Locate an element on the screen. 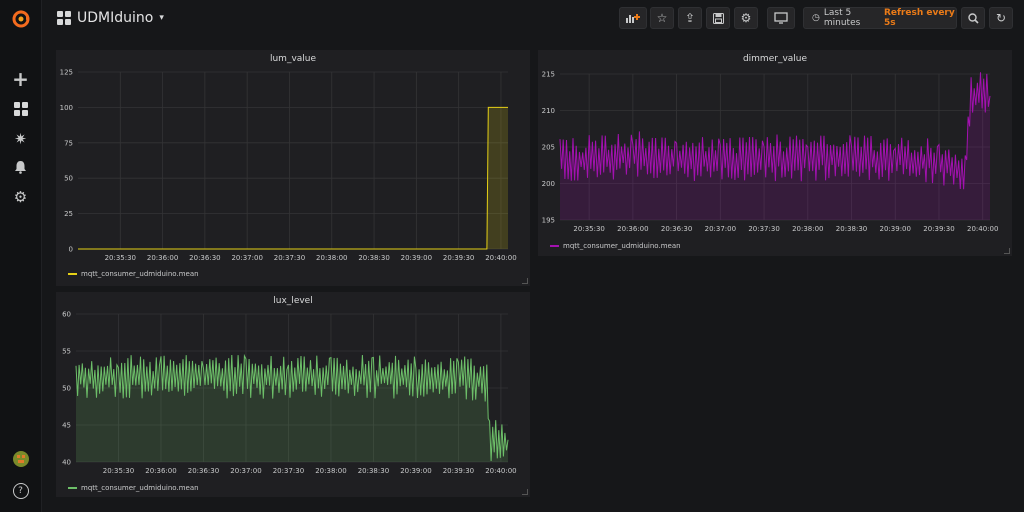 This screenshot has width=1024, height=512. help-icon: ? is located at coordinates (20, 491).